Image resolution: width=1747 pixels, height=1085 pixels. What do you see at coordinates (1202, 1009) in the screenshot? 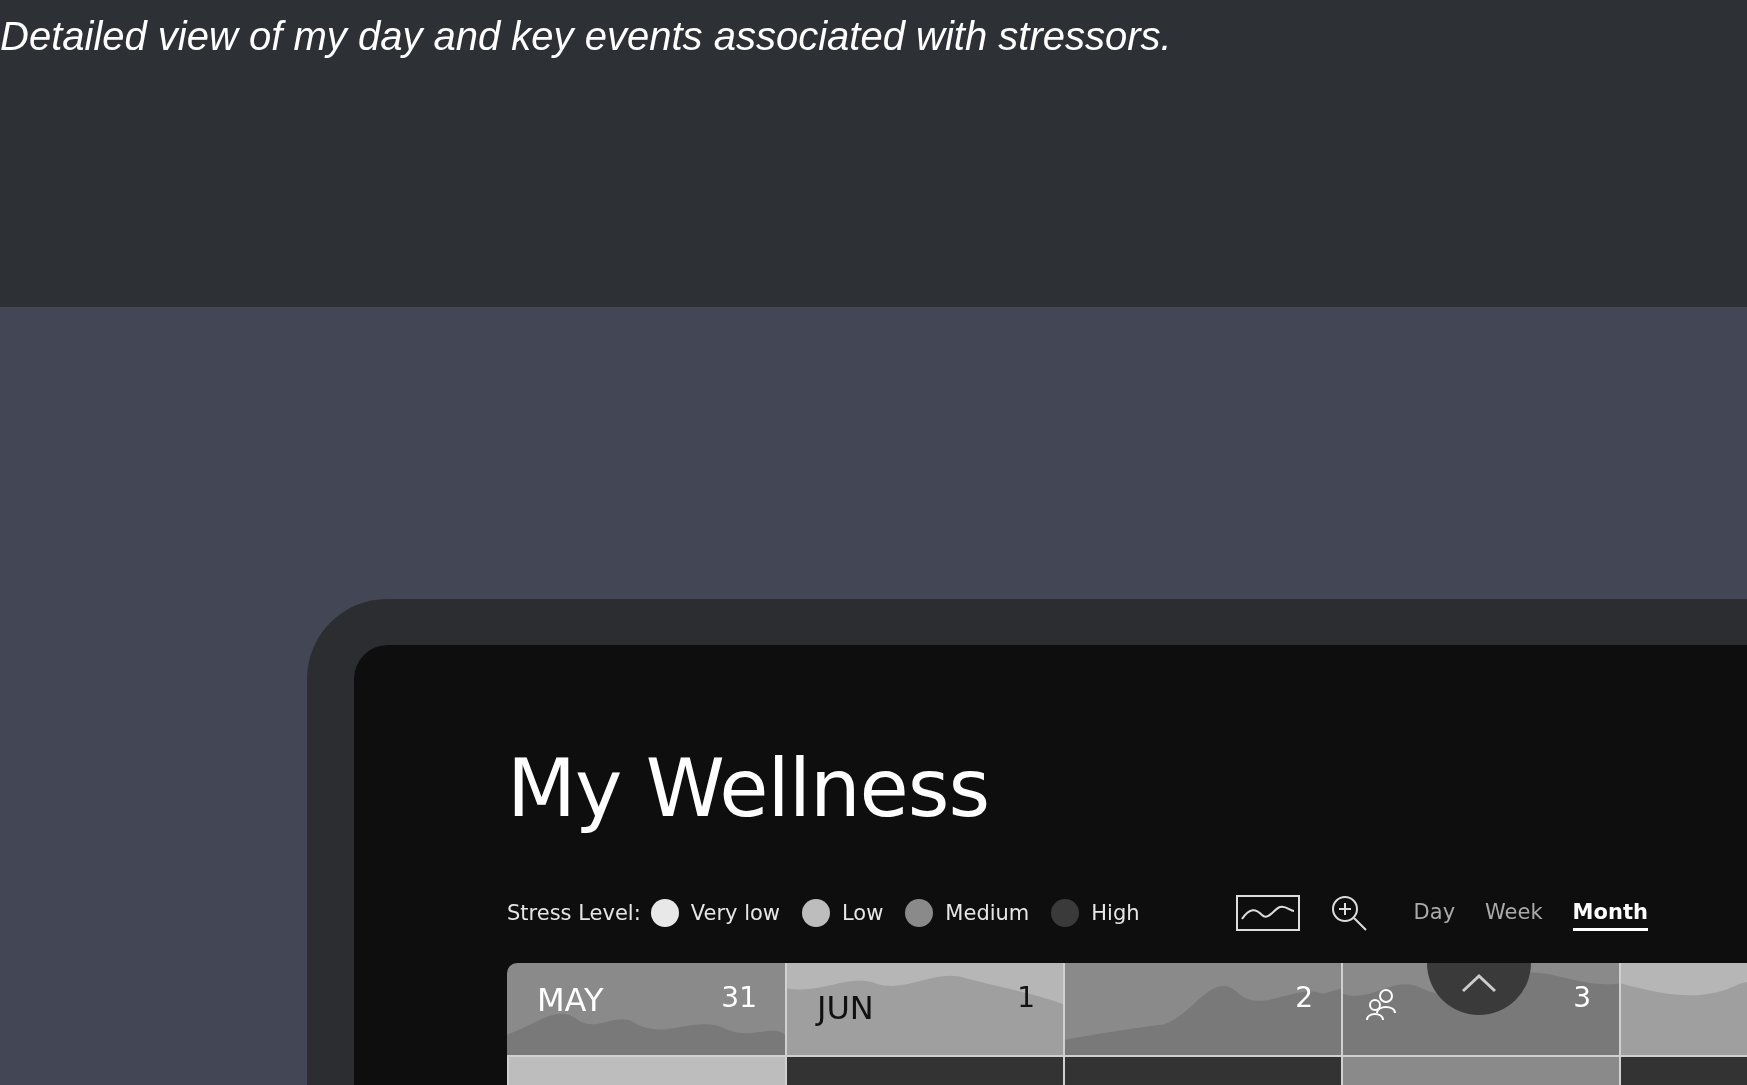
I see `calendar-day: 2` at bounding box center [1202, 1009].